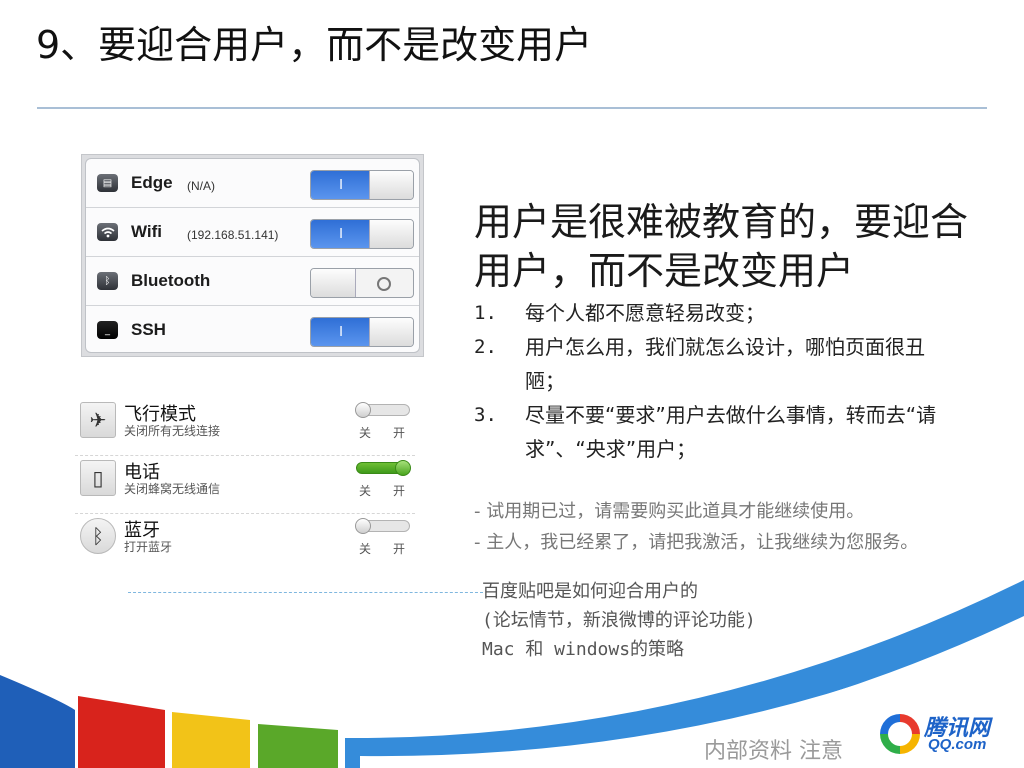 The height and width of the screenshot is (768, 1024). Describe the element at coordinates (773, 751) in the screenshot. I see `footer-confidential-text: 内部资料 注意` at that location.